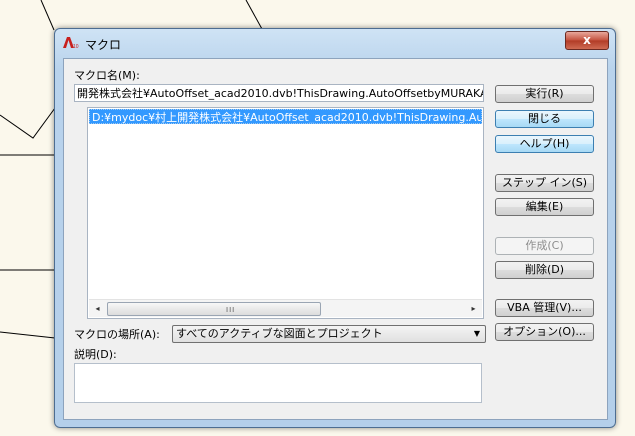 The height and width of the screenshot is (436, 635). What do you see at coordinates (278, 383) in the screenshot?
I see `description-field` at bounding box center [278, 383].